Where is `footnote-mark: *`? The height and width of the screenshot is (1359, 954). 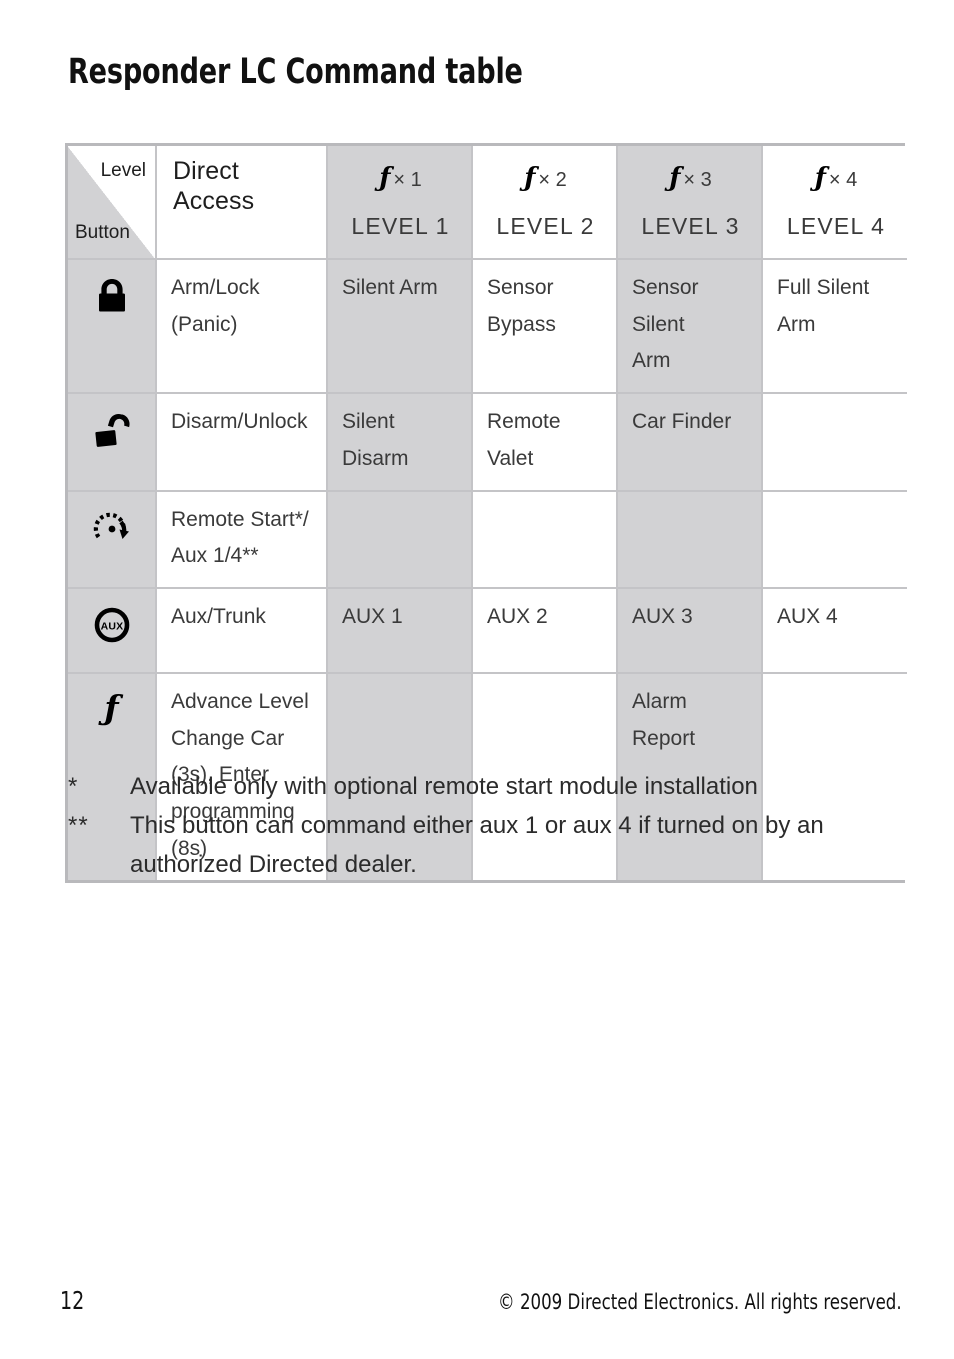 footnote-mark: * is located at coordinates (73, 786).